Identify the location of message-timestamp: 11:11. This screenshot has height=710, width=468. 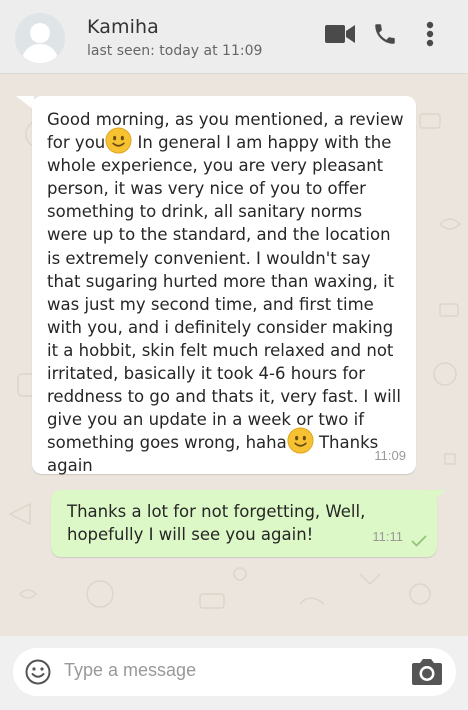
(387, 536).